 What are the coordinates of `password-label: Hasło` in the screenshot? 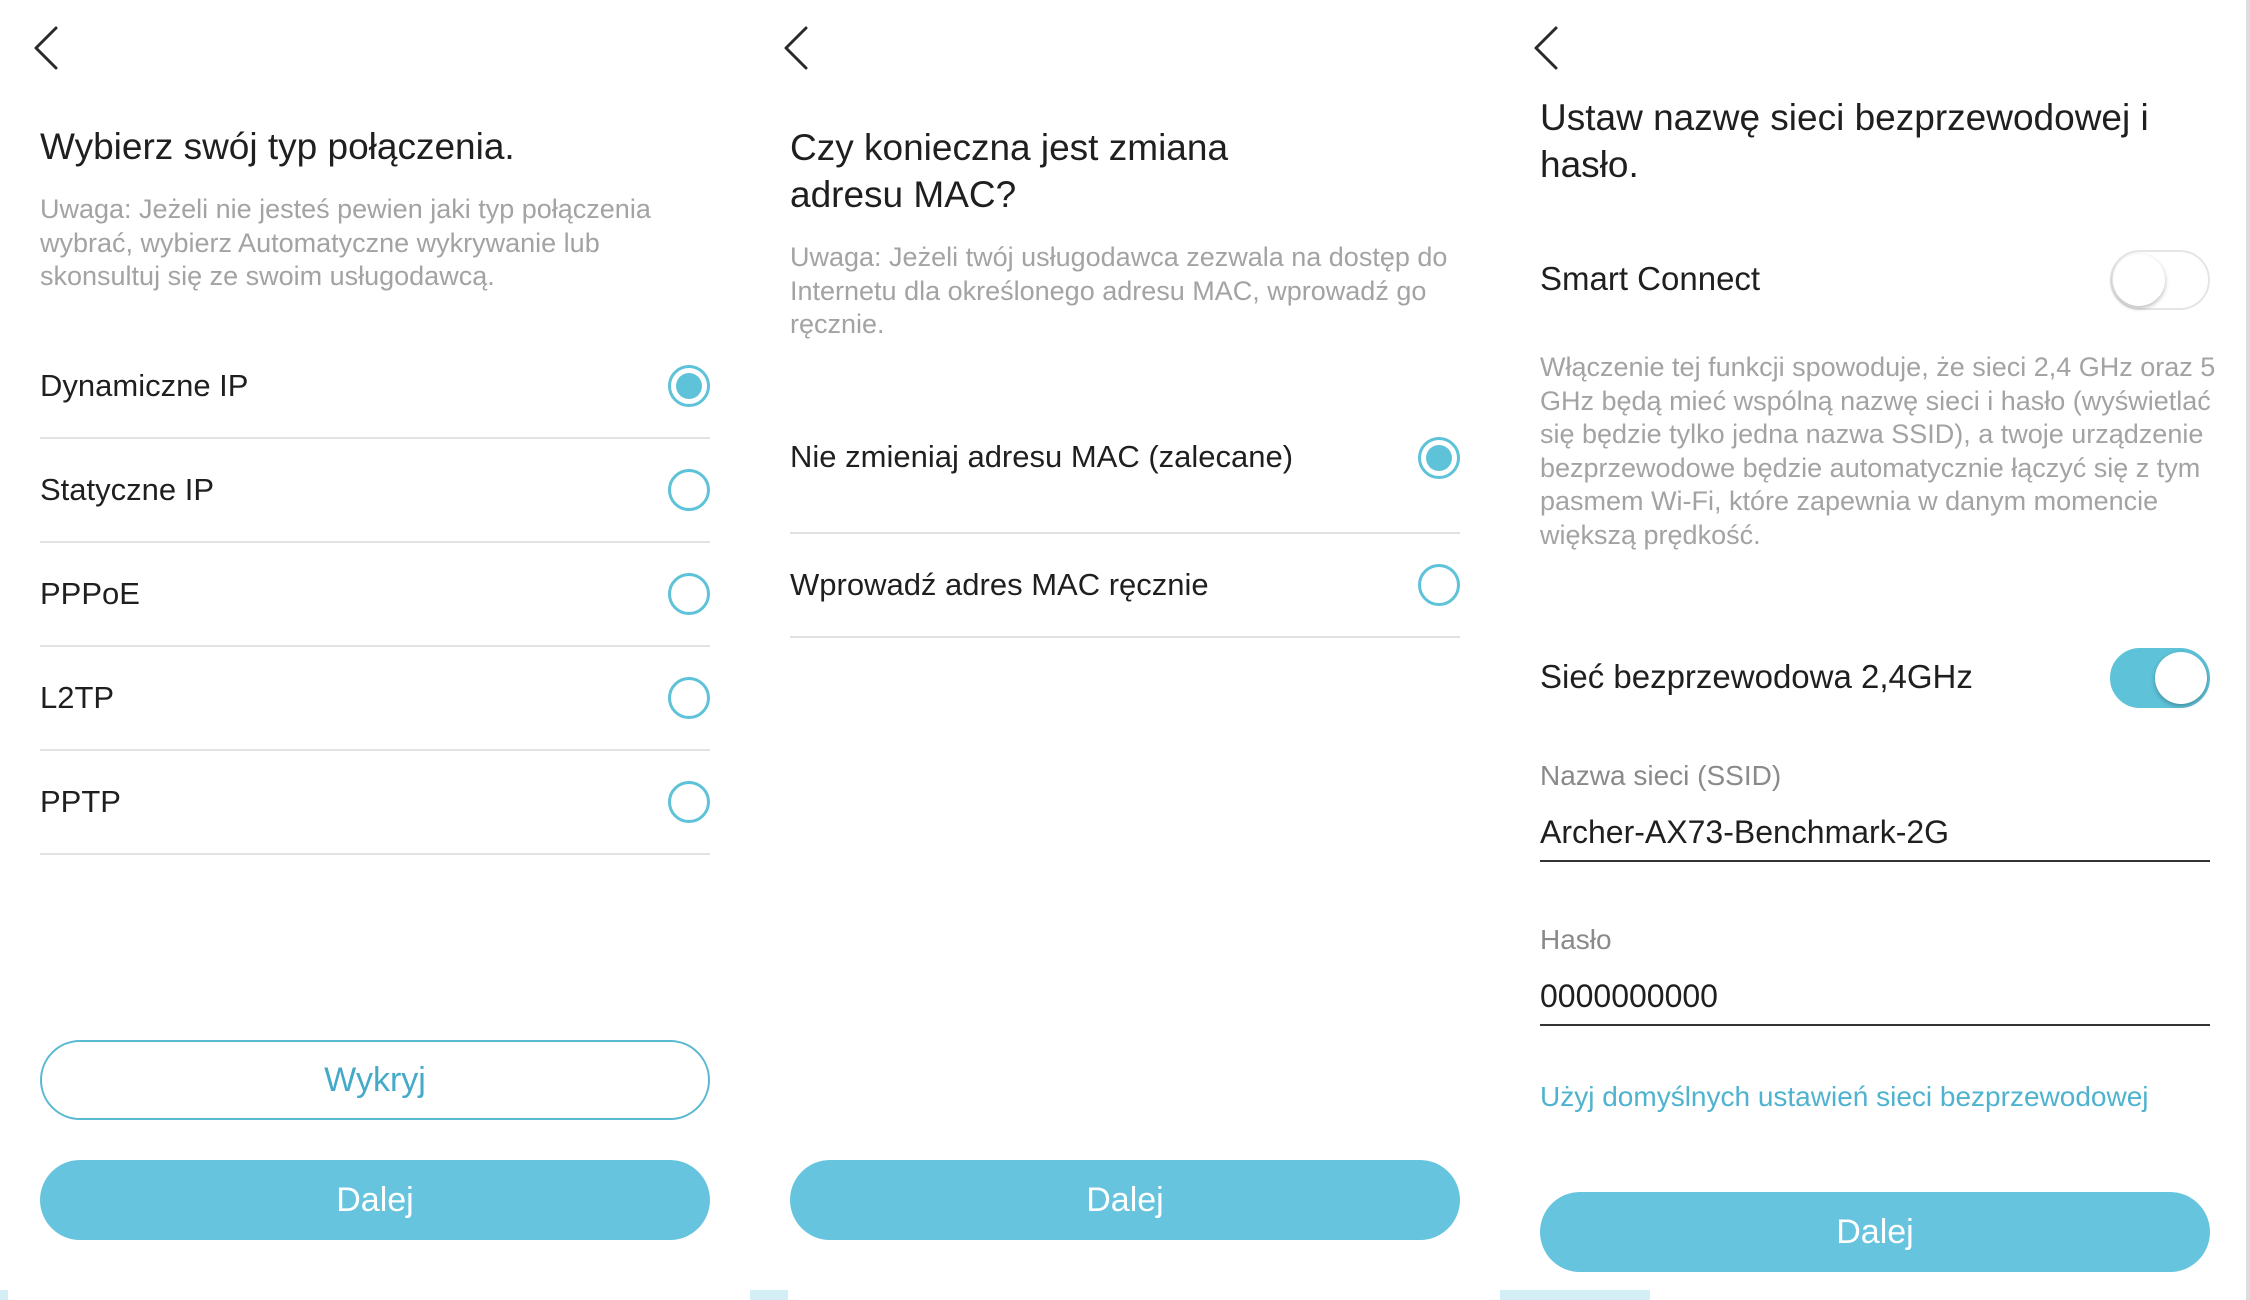 It's located at (1576, 939).